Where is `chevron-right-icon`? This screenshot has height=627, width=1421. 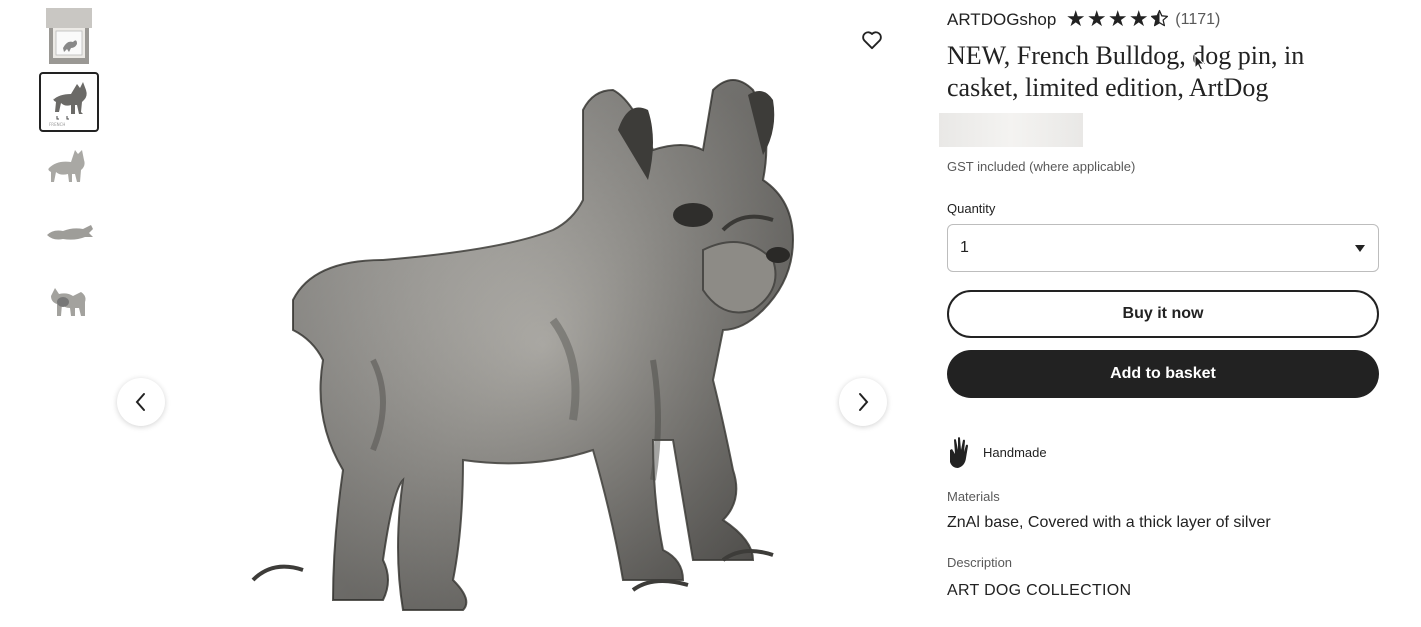
chevron-right-icon is located at coordinates (864, 402).